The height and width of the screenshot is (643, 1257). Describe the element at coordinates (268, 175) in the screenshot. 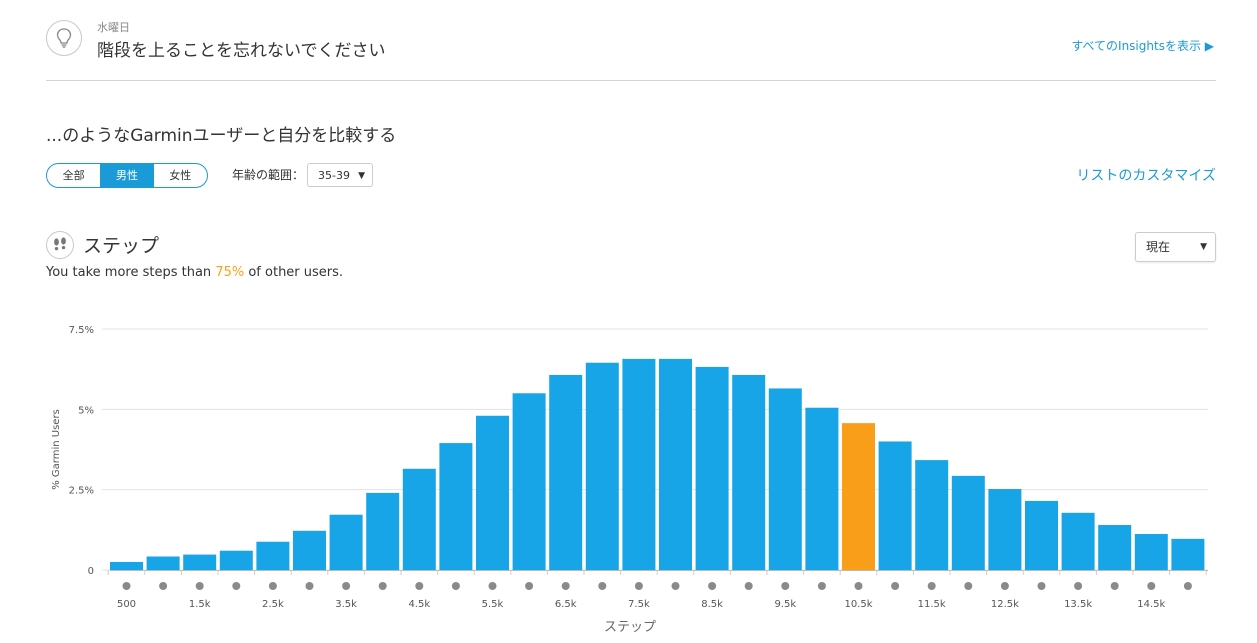

I see `age-range-label: 年齢の範囲：` at that location.